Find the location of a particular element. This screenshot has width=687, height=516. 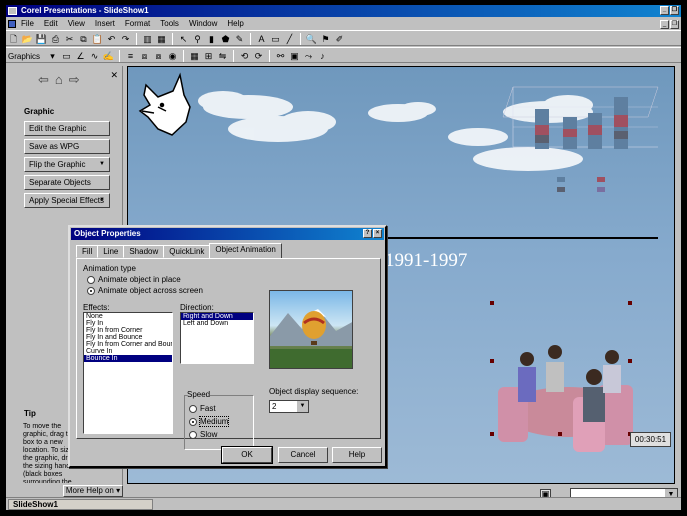

doc-restore-button: ❐ is located at coordinates (674, 24).